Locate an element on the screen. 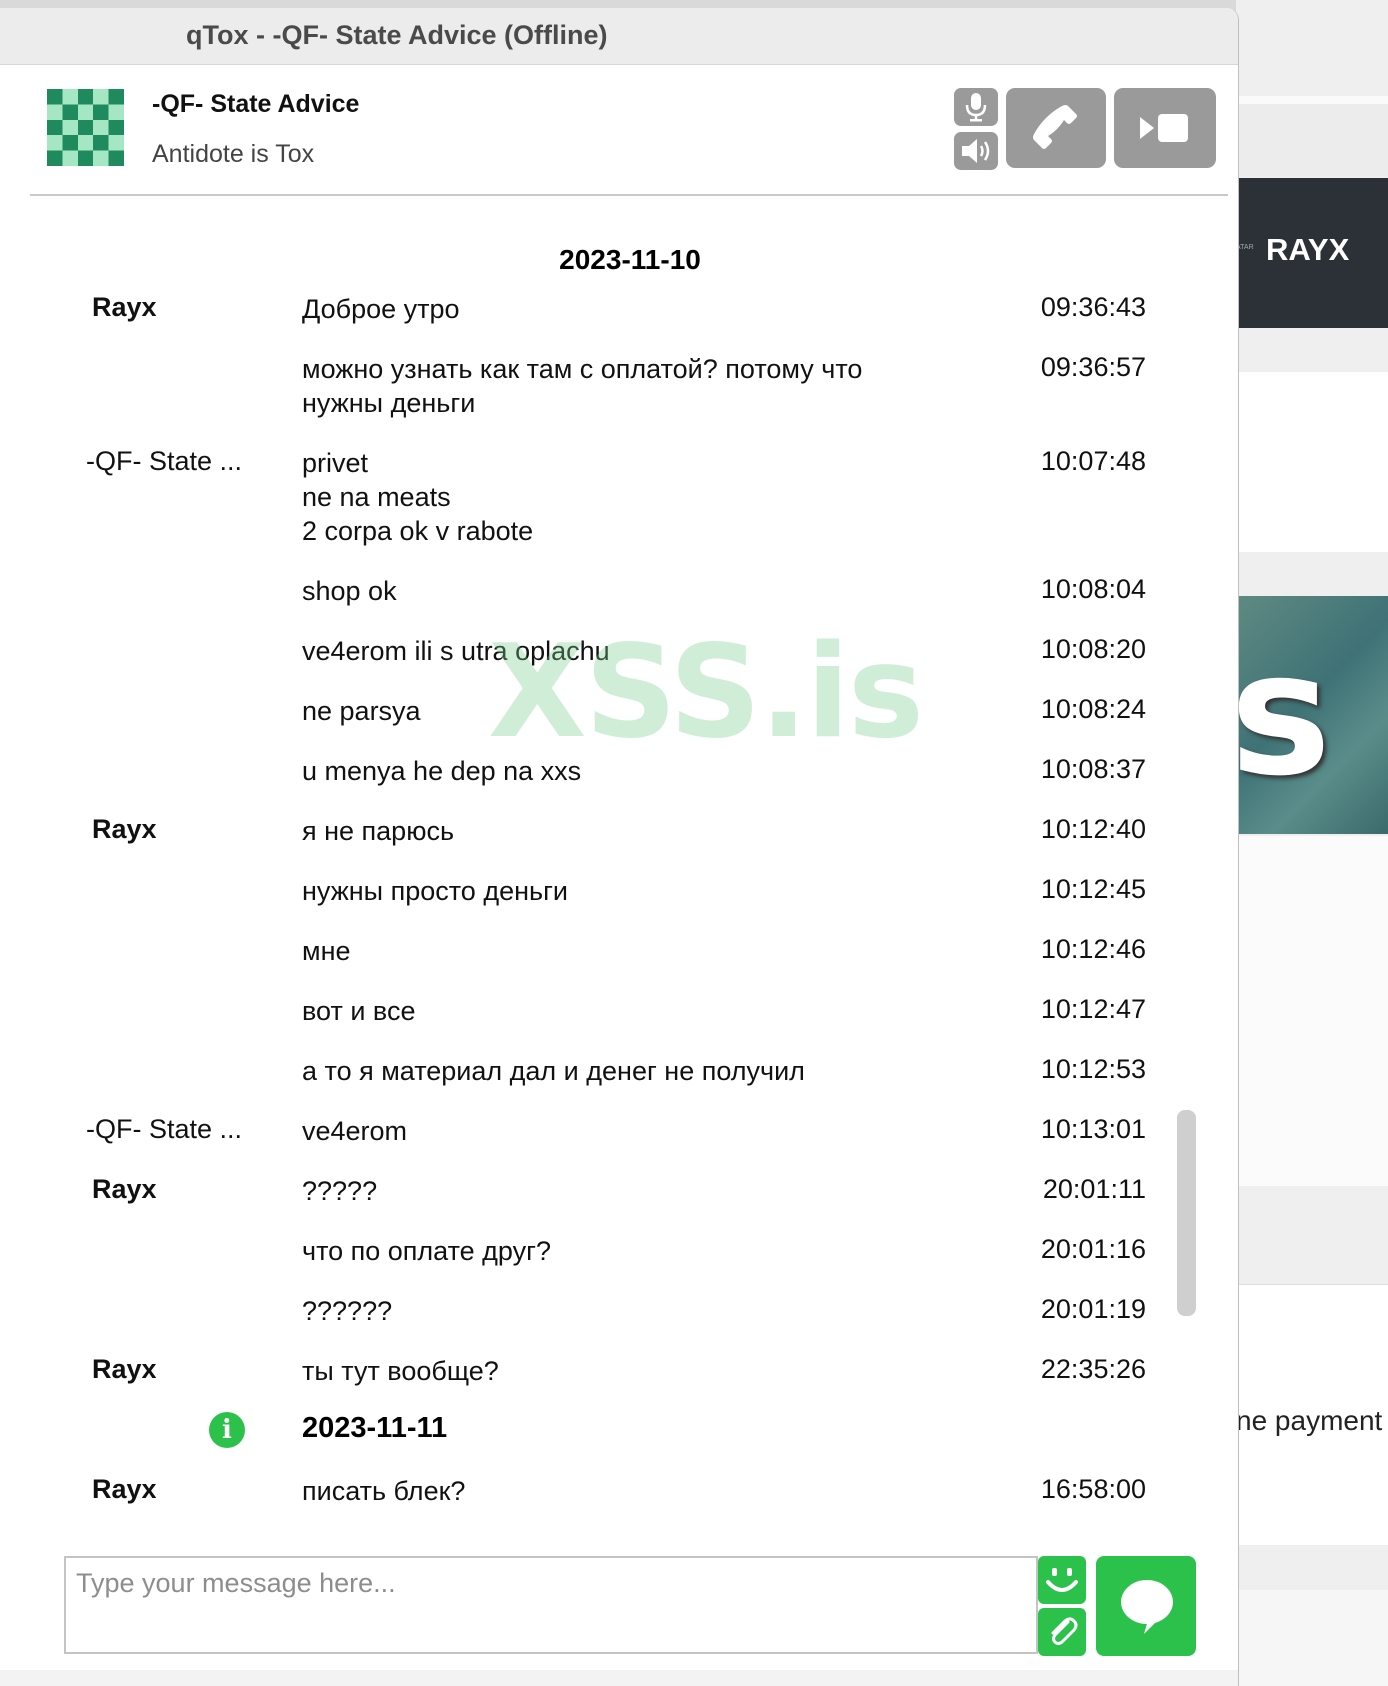 This screenshot has width=1388, height=1686. message-timestamp: 10:07:48 is located at coordinates (1093, 461).